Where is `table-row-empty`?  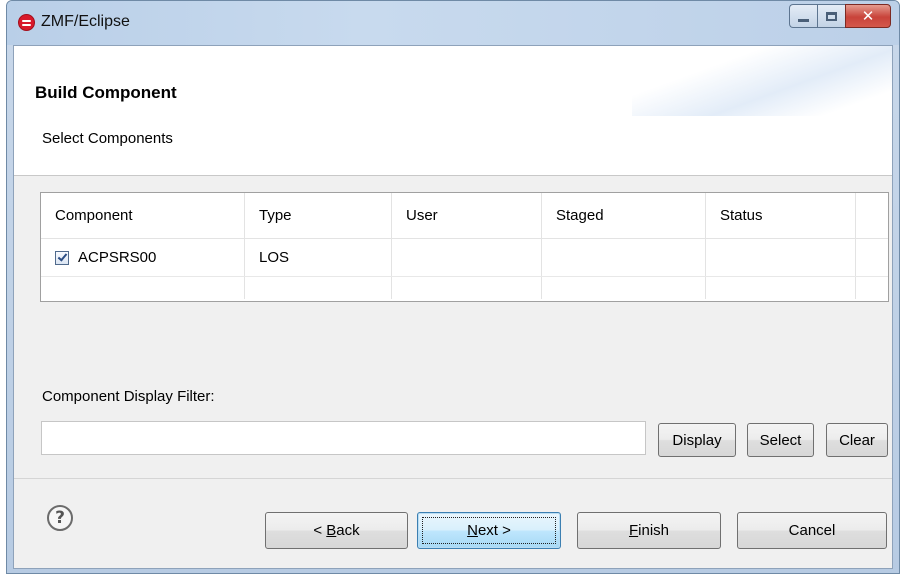 table-row-empty is located at coordinates (464, 288).